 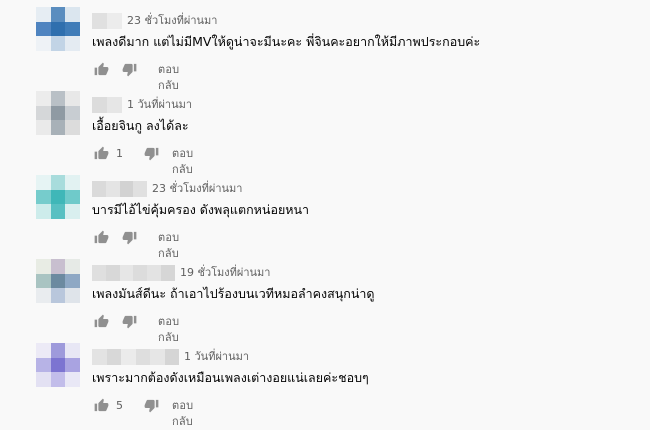 I want to click on comment-text: เอื้อยจินกู ลงได้ละ, so click(x=140, y=125).